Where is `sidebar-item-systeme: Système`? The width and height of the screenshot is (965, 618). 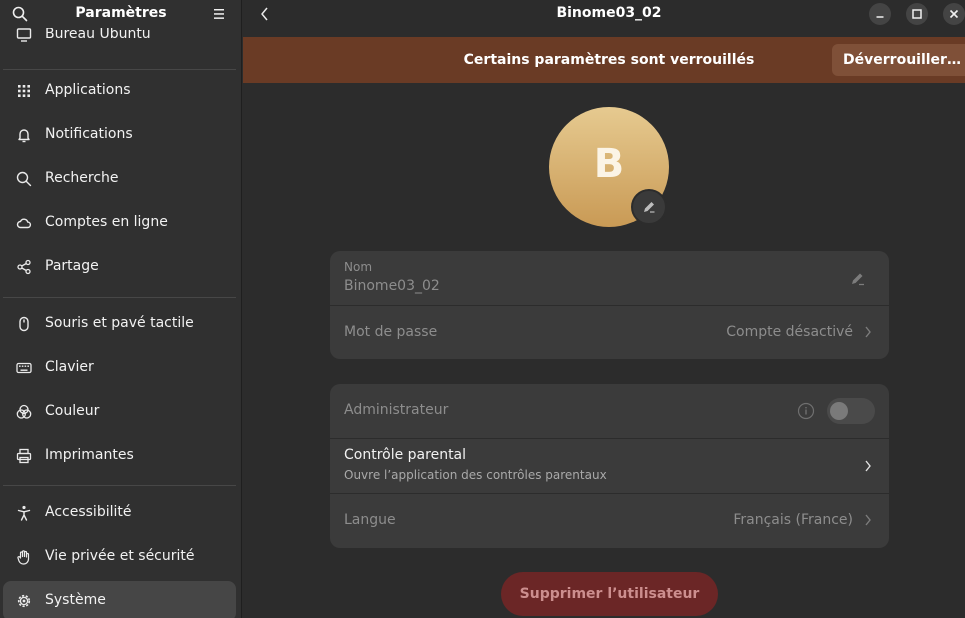 sidebar-item-systeme: Système is located at coordinates (119, 599).